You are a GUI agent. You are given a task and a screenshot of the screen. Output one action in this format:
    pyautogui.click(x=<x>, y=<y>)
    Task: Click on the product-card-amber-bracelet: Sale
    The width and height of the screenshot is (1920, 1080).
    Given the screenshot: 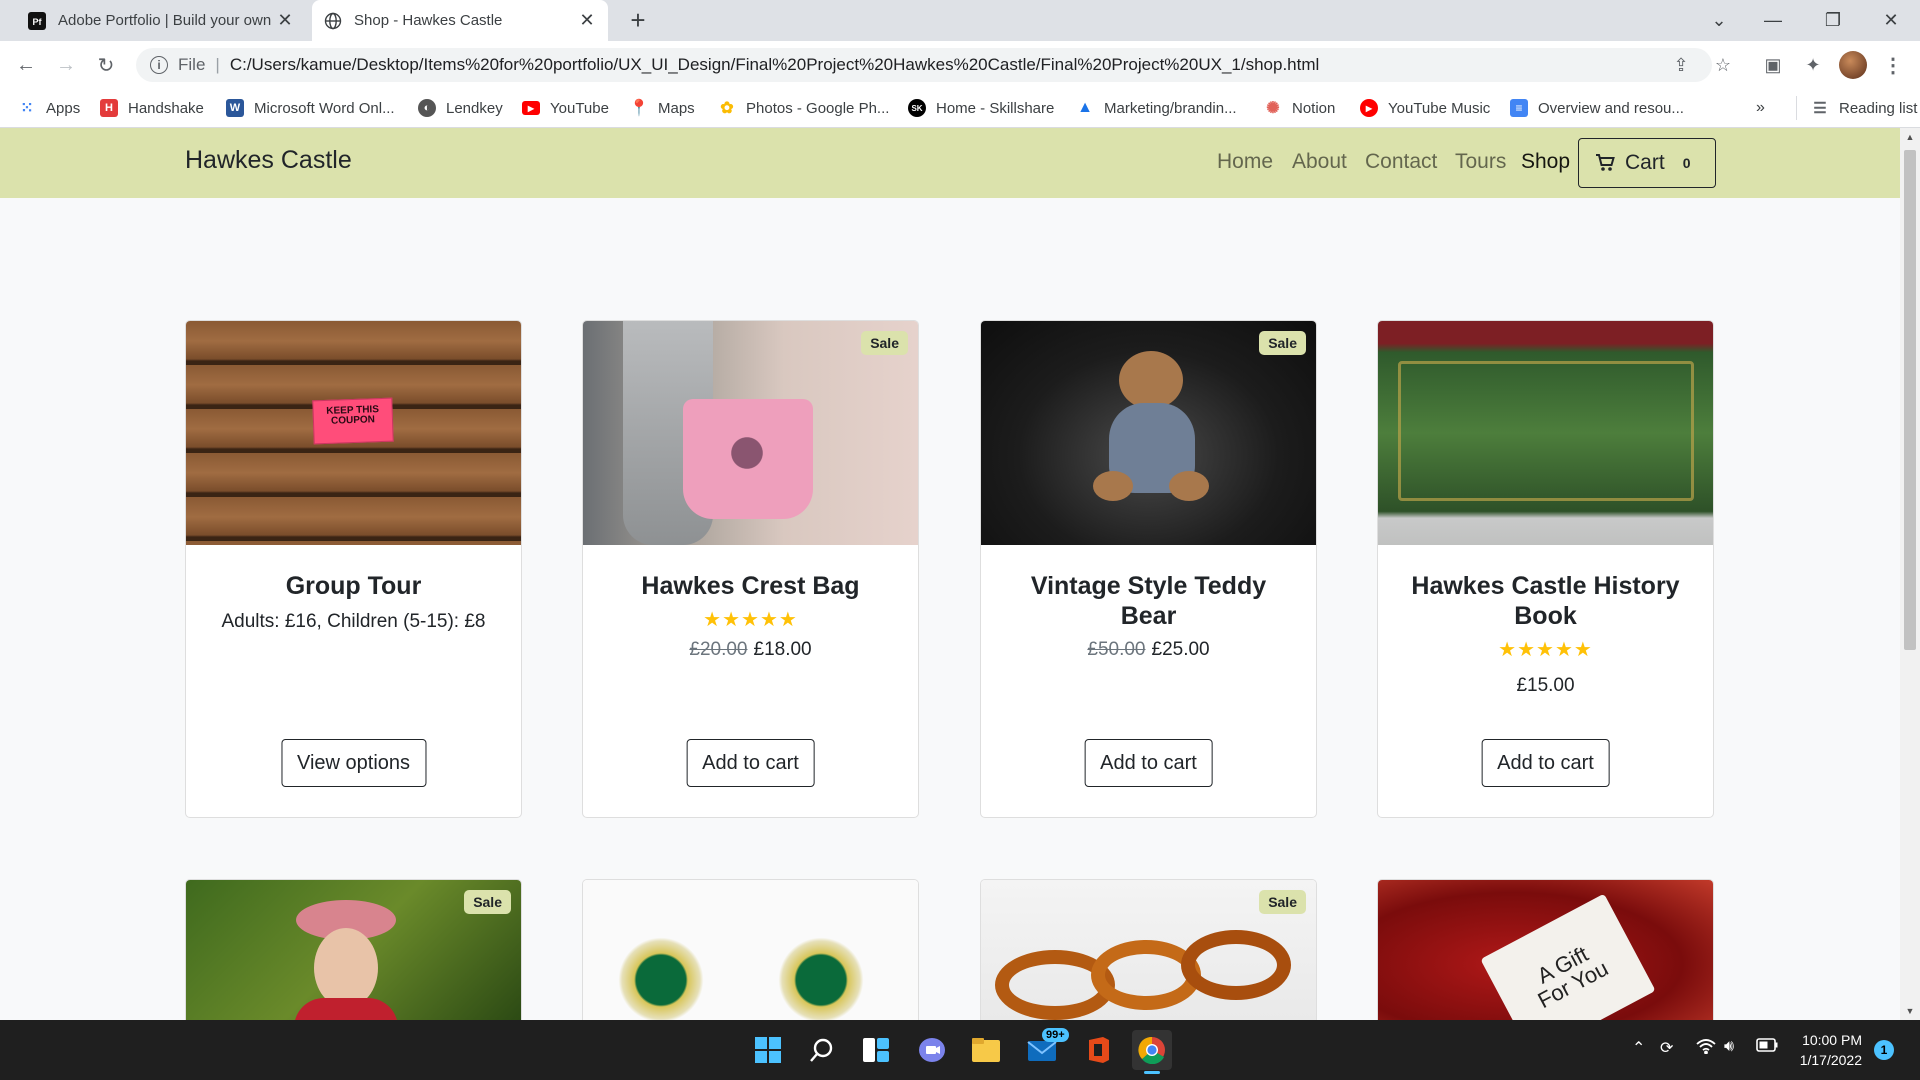 What is the action you would take?
    pyautogui.click(x=1148, y=949)
    